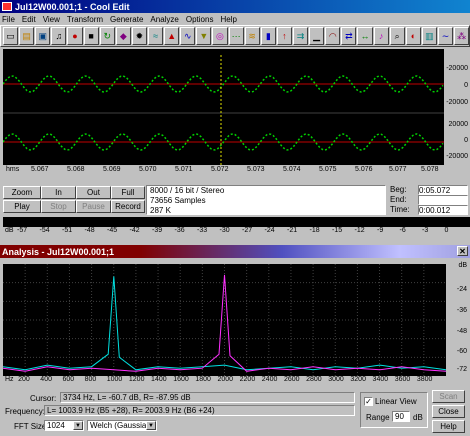 This screenshot has width=470, height=436. I want to click on play-button: Play, so click(22, 206).